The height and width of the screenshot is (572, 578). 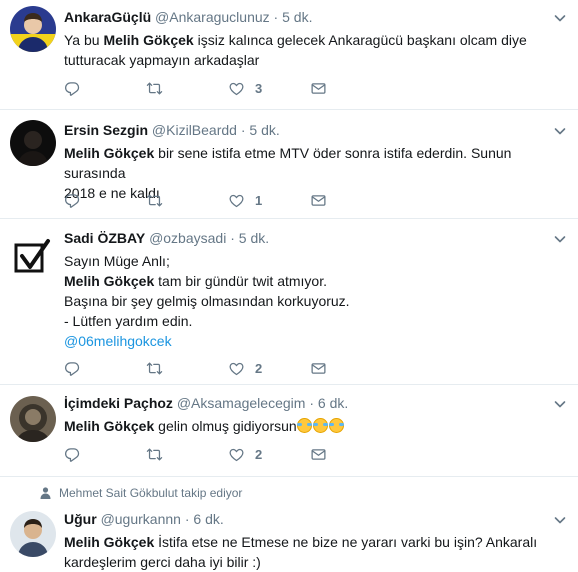 I want to click on person-icon, so click(x=45, y=493).